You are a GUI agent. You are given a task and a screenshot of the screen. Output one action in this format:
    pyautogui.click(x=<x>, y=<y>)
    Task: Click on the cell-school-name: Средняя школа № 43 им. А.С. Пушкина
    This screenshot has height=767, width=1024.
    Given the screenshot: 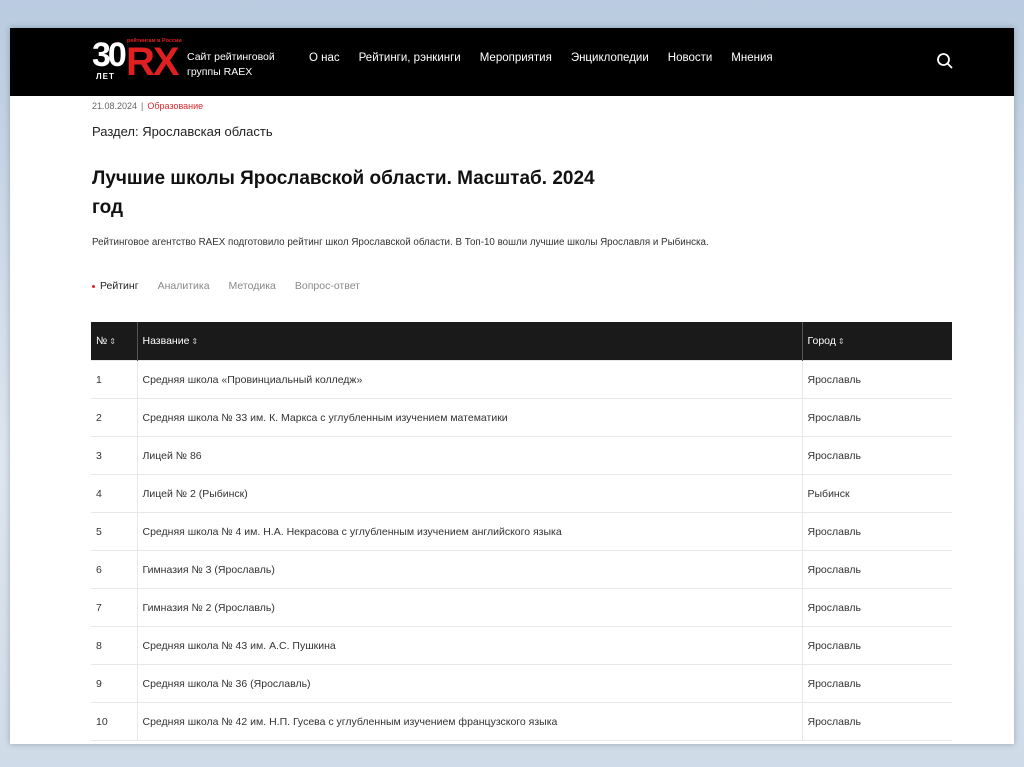 What is the action you would take?
    pyautogui.click(x=469, y=645)
    